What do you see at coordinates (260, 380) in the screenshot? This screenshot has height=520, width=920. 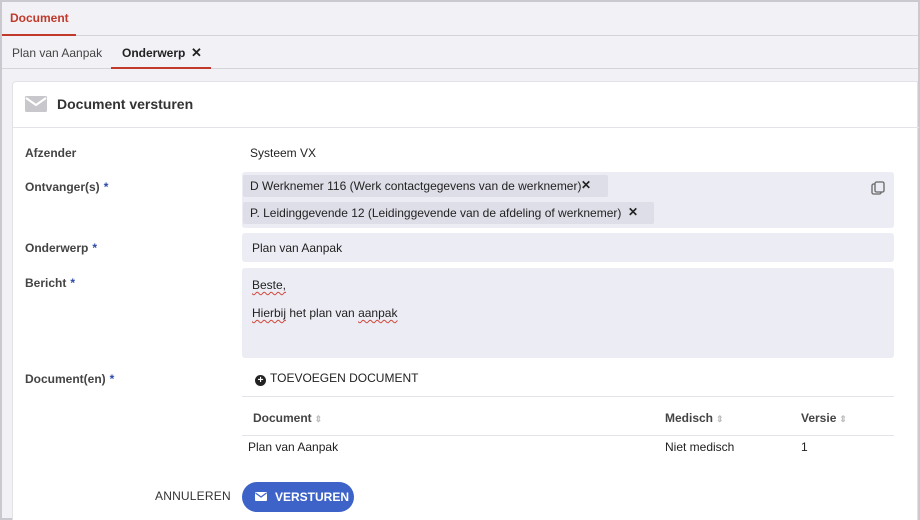 I see `plus-circle-icon: +` at bounding box center [260, 380].